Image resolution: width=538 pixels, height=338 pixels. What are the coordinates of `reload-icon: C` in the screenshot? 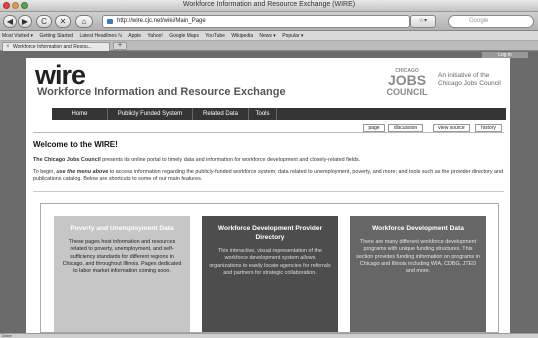 It's located at (44, 21).